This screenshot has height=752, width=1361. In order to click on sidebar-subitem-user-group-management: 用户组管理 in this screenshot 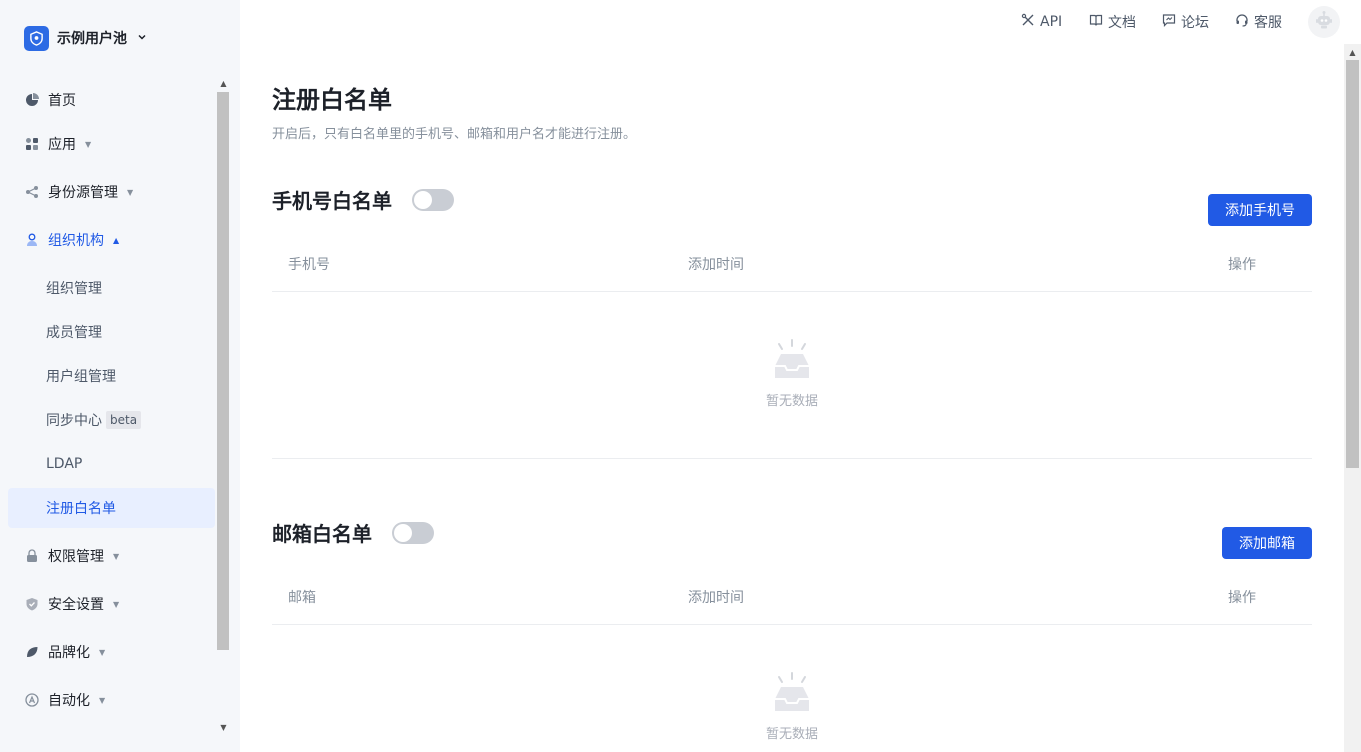, I will do `click(111, 376)`.